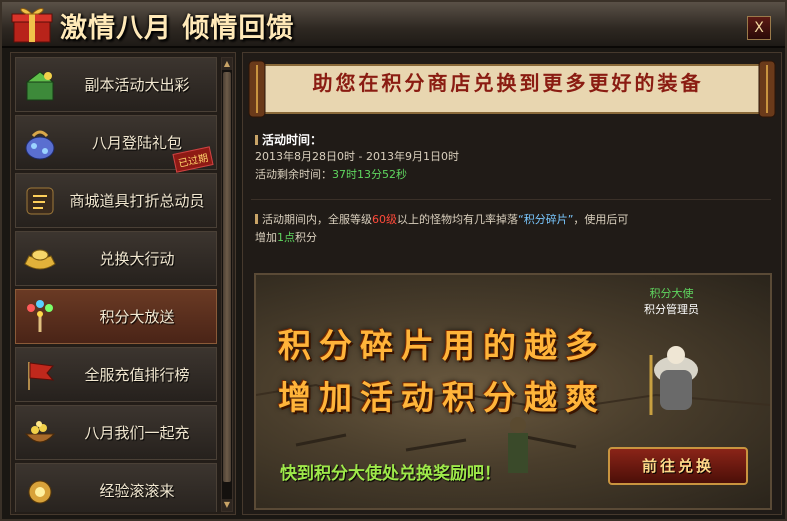 Image resolution: width=787 pixels, height=521 pixels. What do you see at coordinates (137, 259) in the screenshot?
I see `menu-item-label: 兑换大行动` at bounding box center [137, 259].